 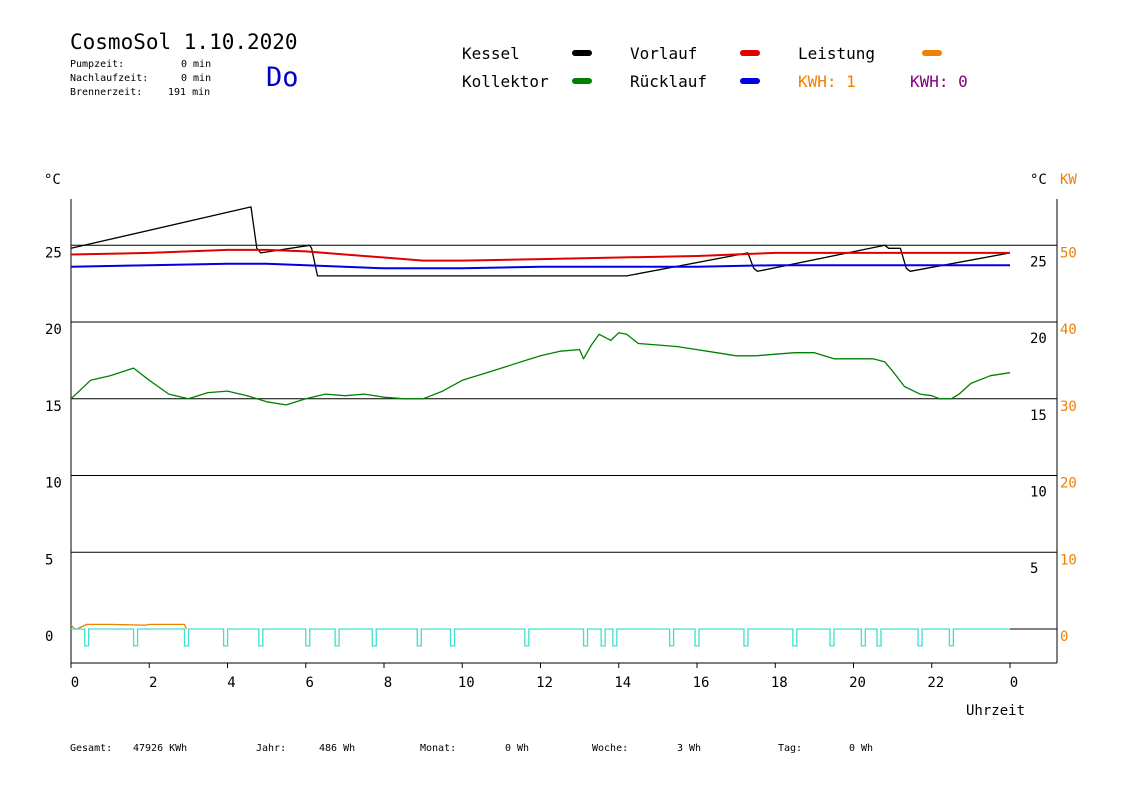 I want to click on series-line-kollektor, so click(x=540, y=369).